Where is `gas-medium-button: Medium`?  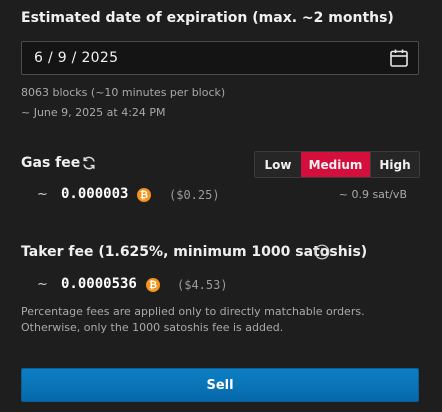 gas-medium-button: Medium is located at coordinates (335, 164).